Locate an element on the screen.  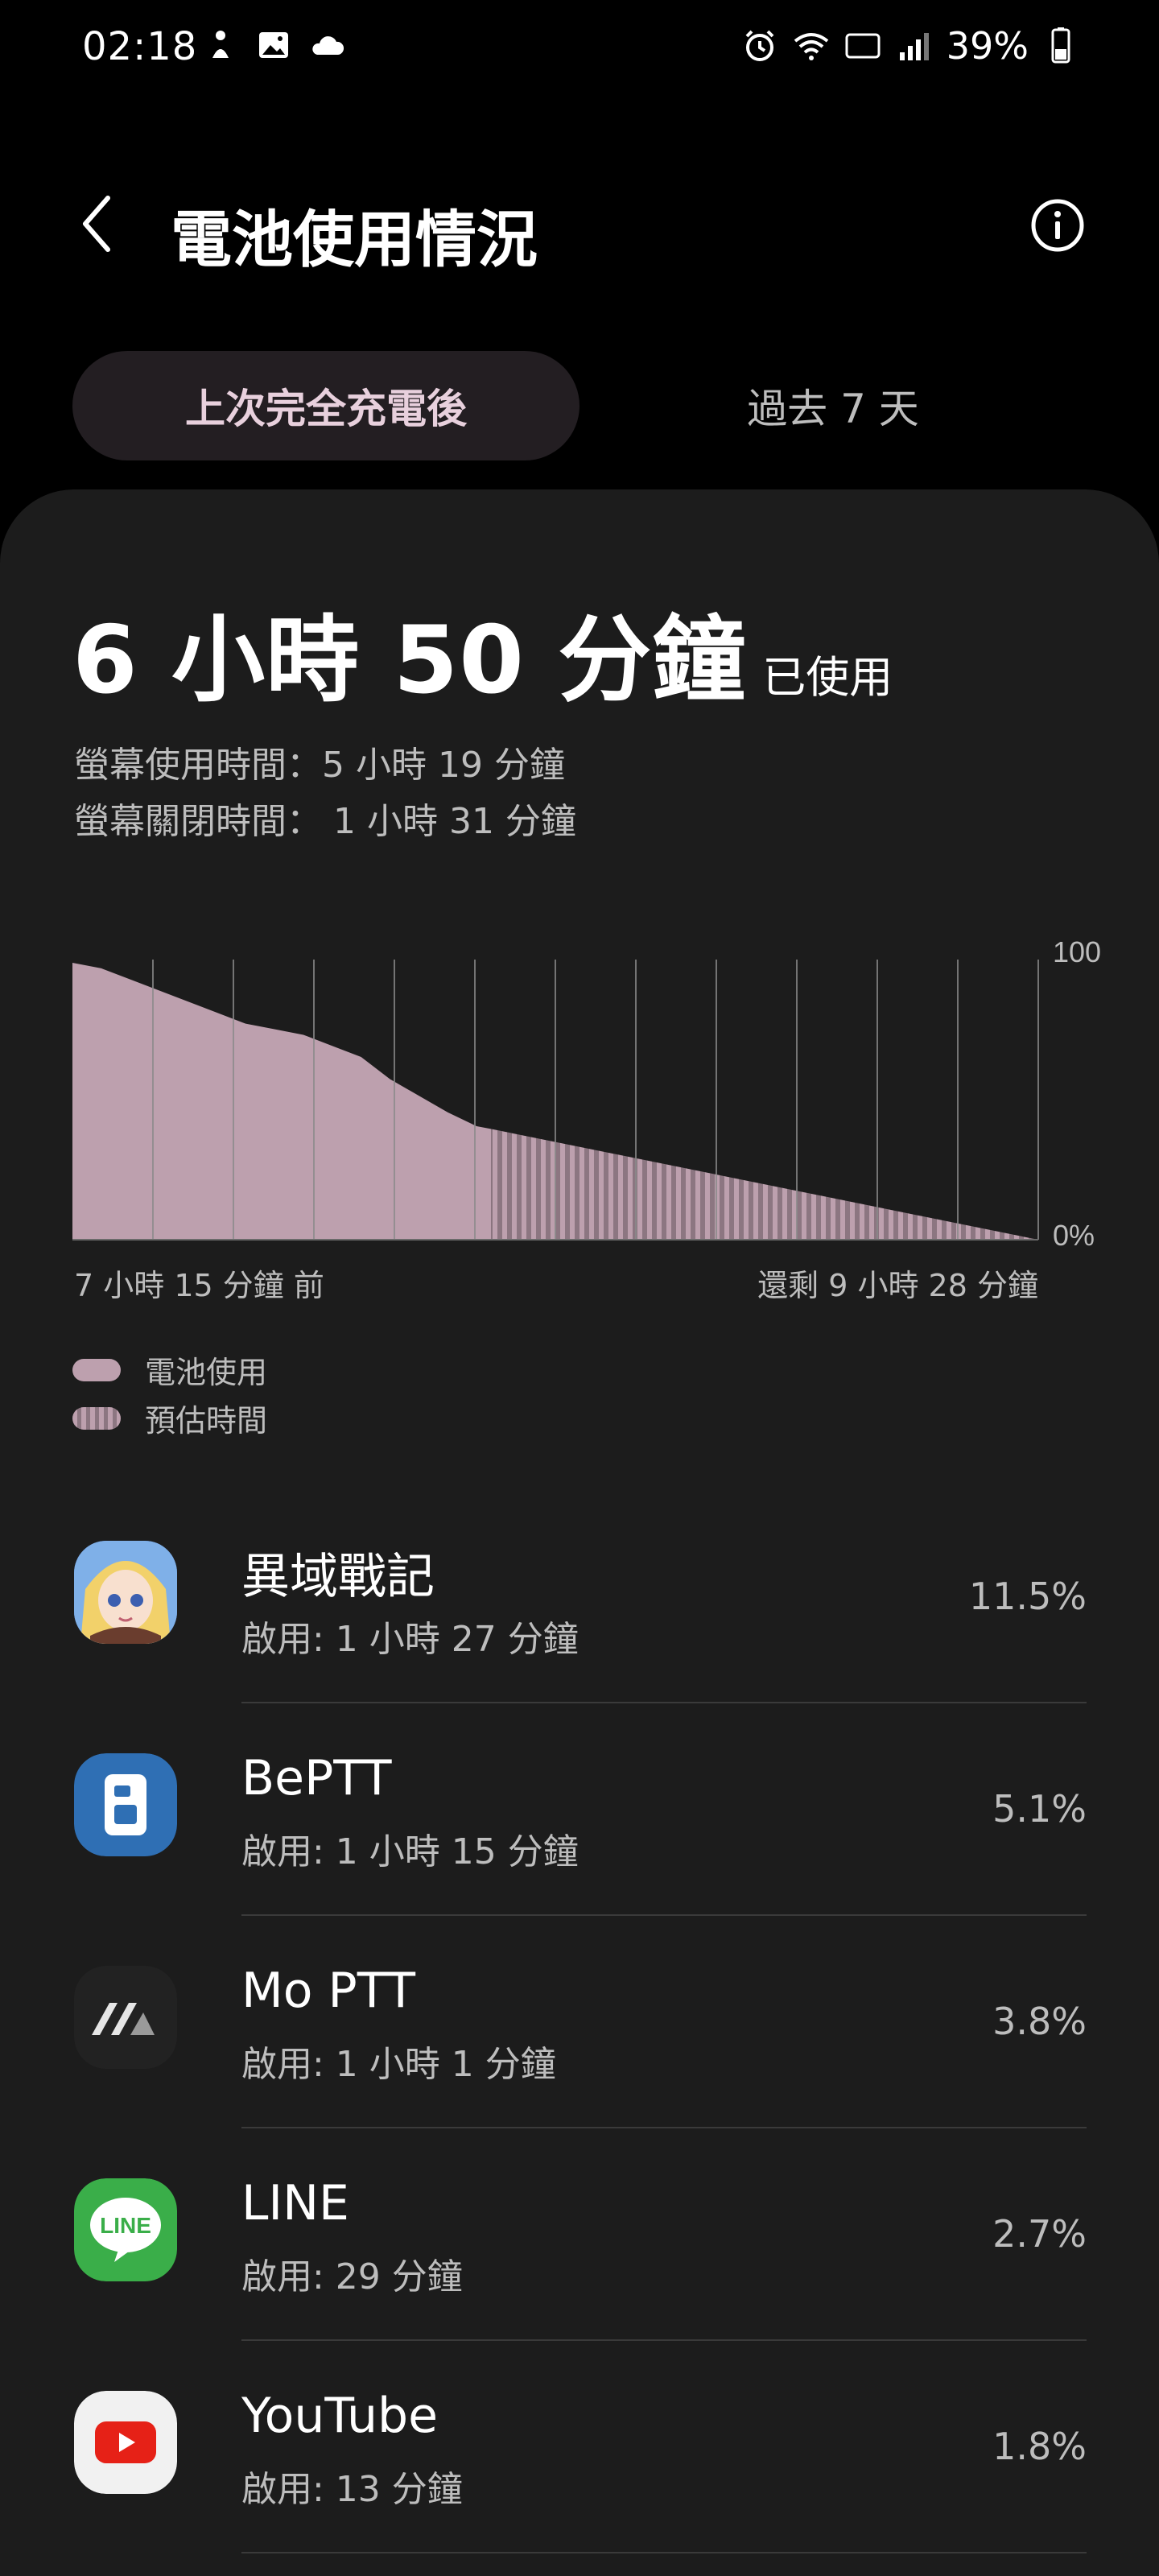
battery-chart: 100 0% is located at coordinates (586, 1093).